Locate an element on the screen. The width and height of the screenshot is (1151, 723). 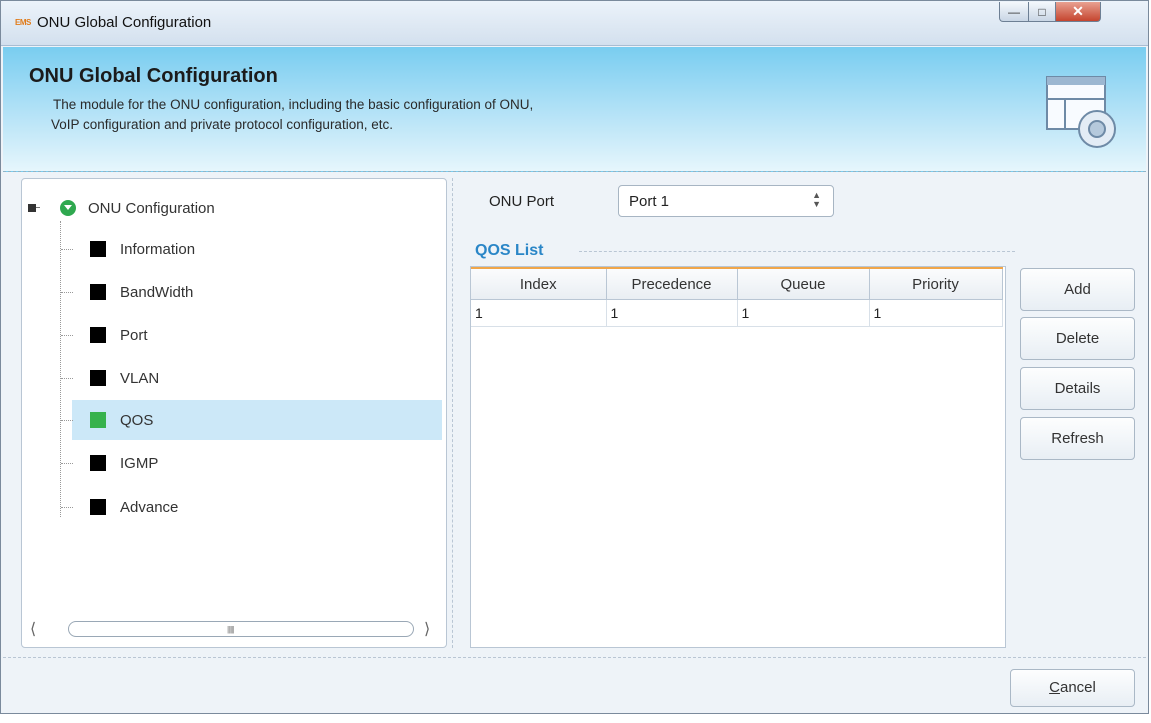
maximize-icon: □ is located at coordinates (1042, 11).